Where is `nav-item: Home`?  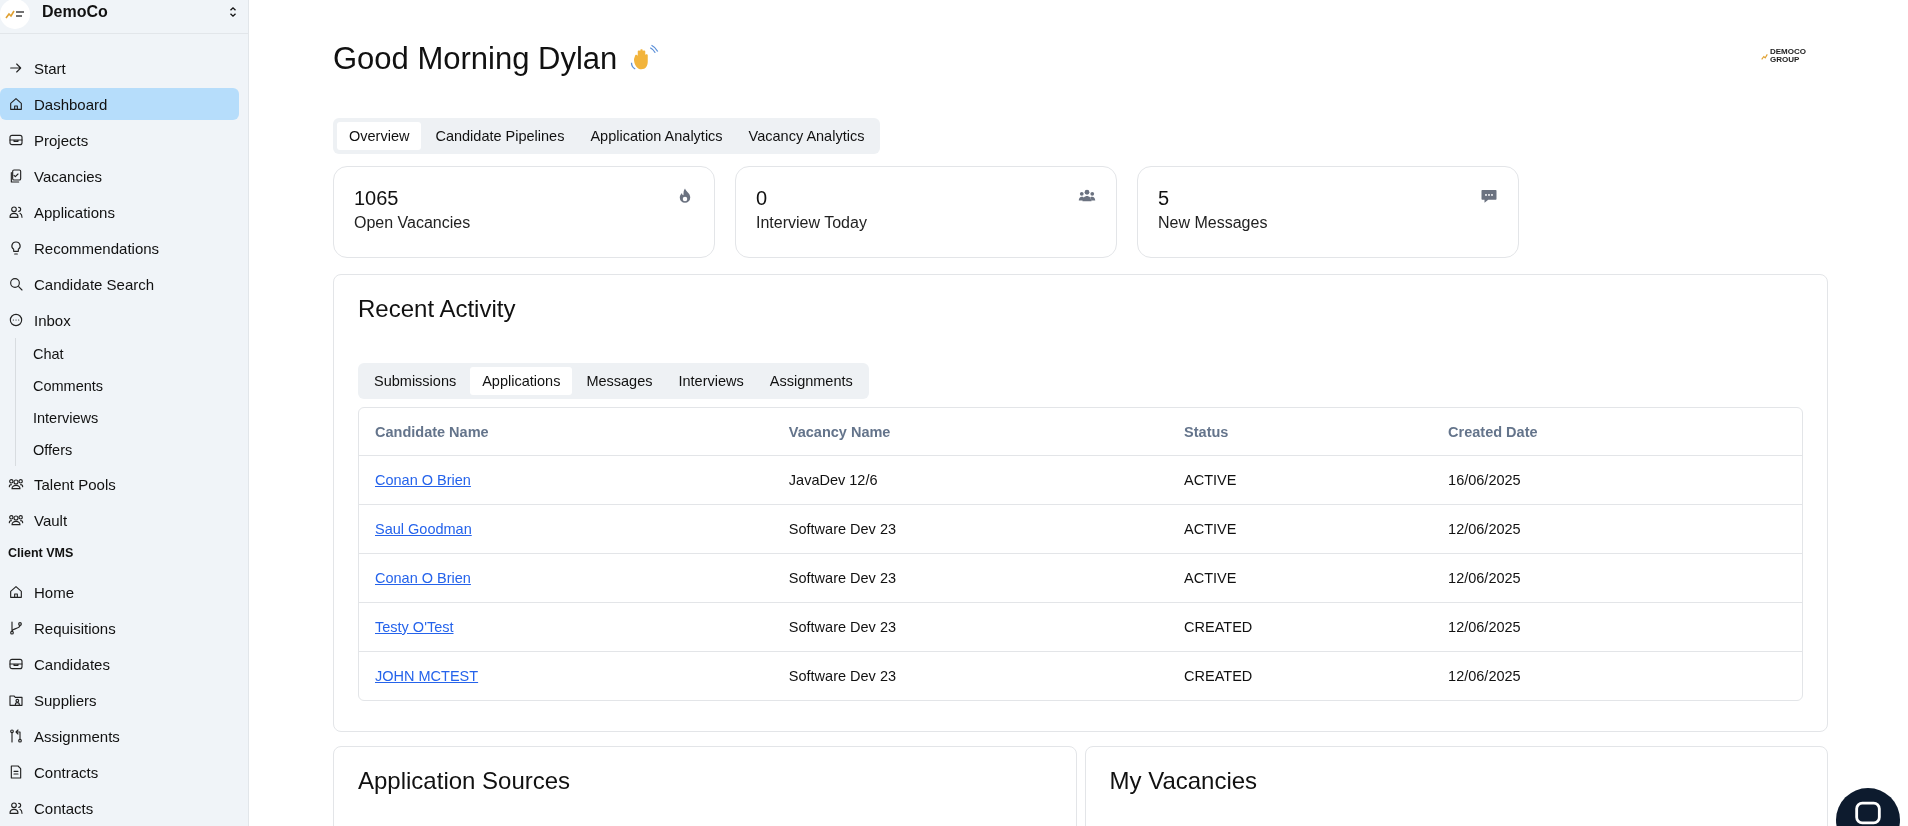
nav-item: Home is located at coordinates (119, 592).